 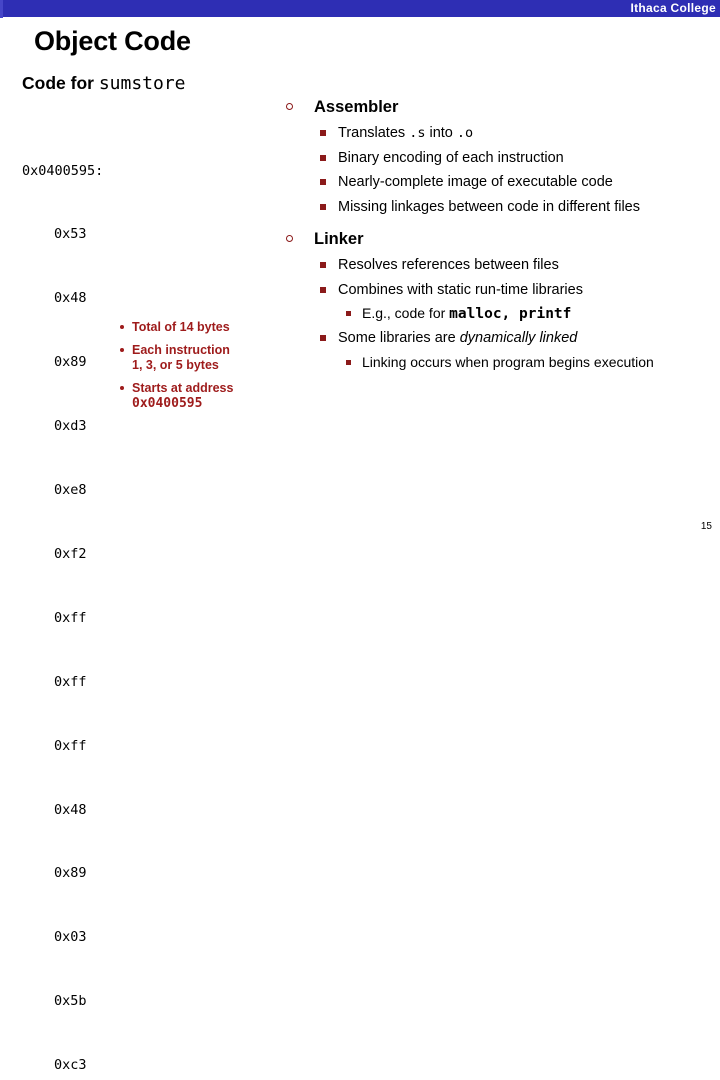 I want to click on item-text: Combines with static run-time libraries, so click(x=460, y=289).